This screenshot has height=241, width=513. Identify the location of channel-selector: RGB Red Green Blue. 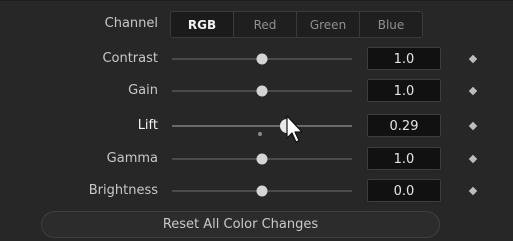
(296, 24).